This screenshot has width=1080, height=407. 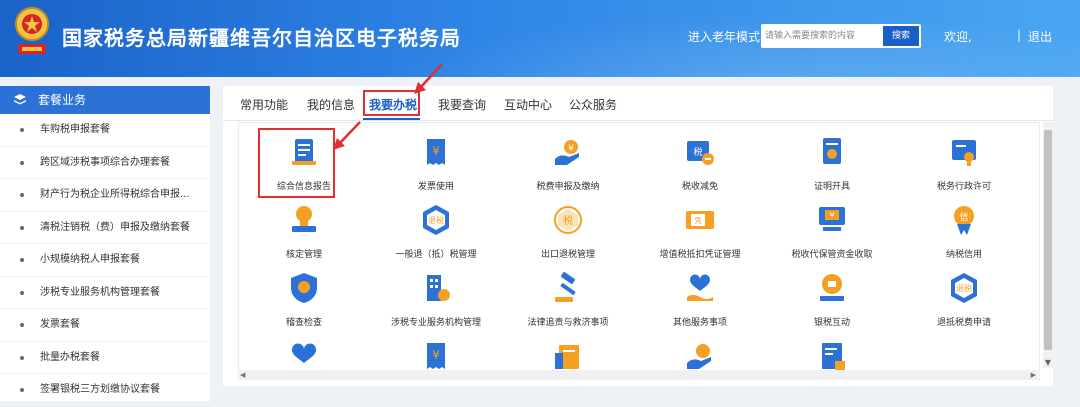 I want to click on tab-bar: 常用功能 我的信息 我要办税 我要查询 互动中心 公众服务, so click(x=638, y=103).